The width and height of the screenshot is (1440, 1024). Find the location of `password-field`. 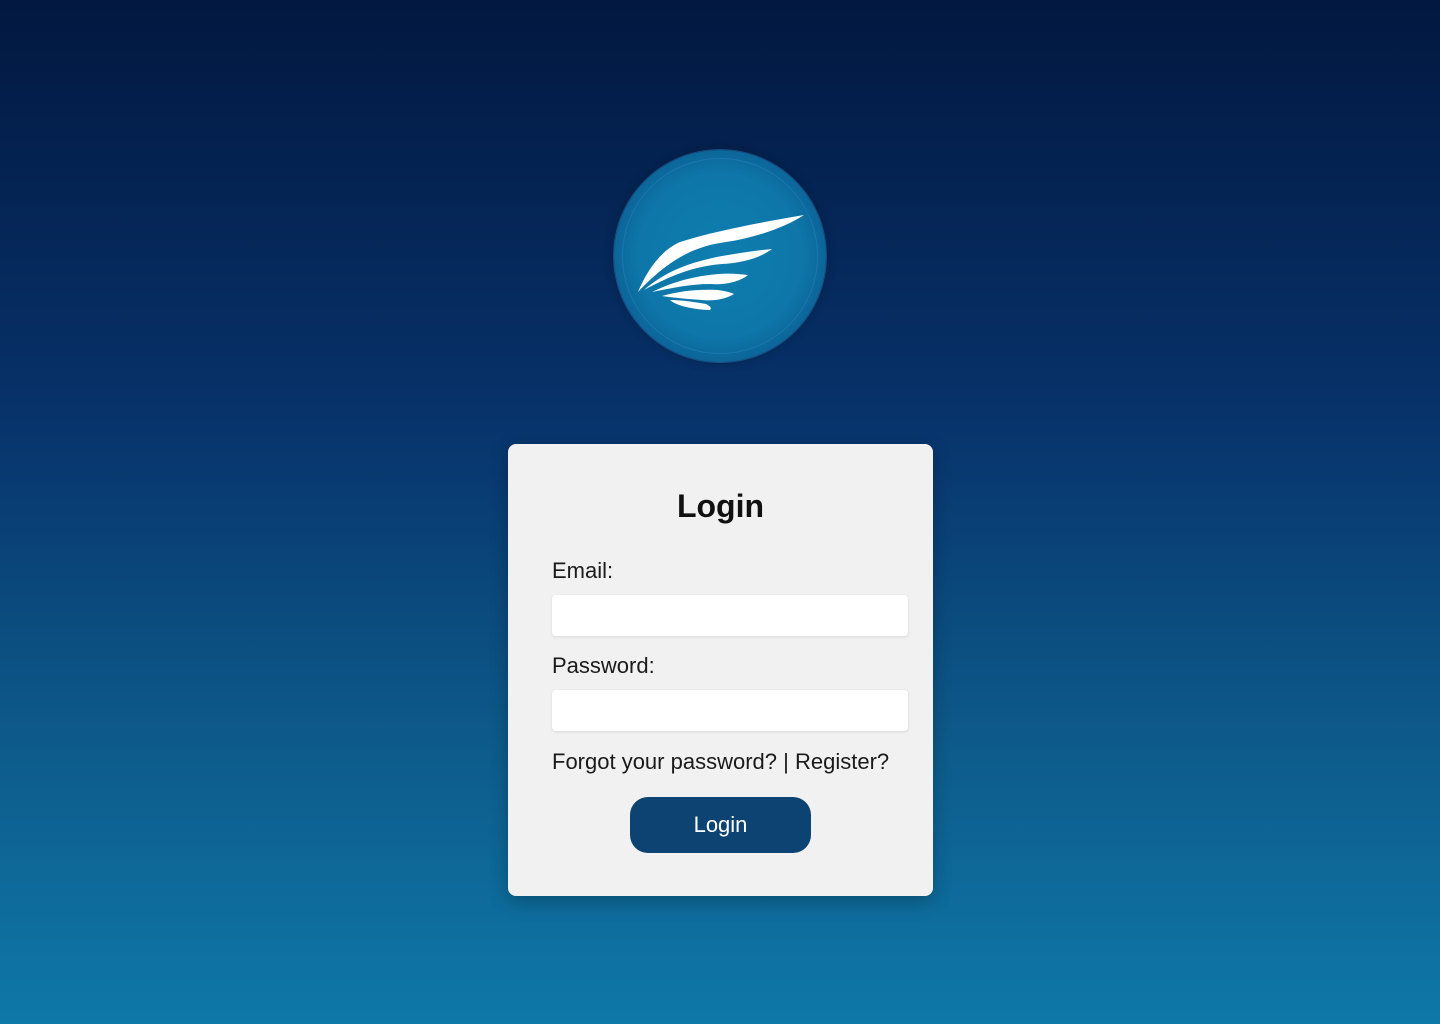

password-field is located at coordinates (730, 710).